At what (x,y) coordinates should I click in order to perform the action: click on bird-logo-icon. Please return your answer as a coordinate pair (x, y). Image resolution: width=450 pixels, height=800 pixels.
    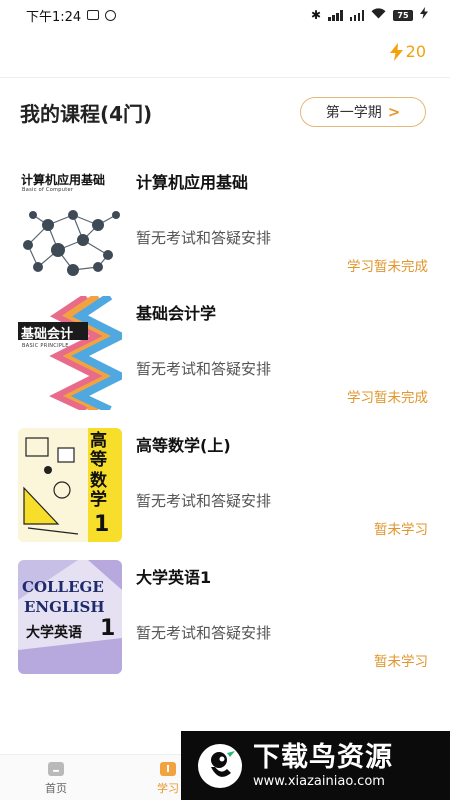
    Looking at the image, I should click on (220, 765).